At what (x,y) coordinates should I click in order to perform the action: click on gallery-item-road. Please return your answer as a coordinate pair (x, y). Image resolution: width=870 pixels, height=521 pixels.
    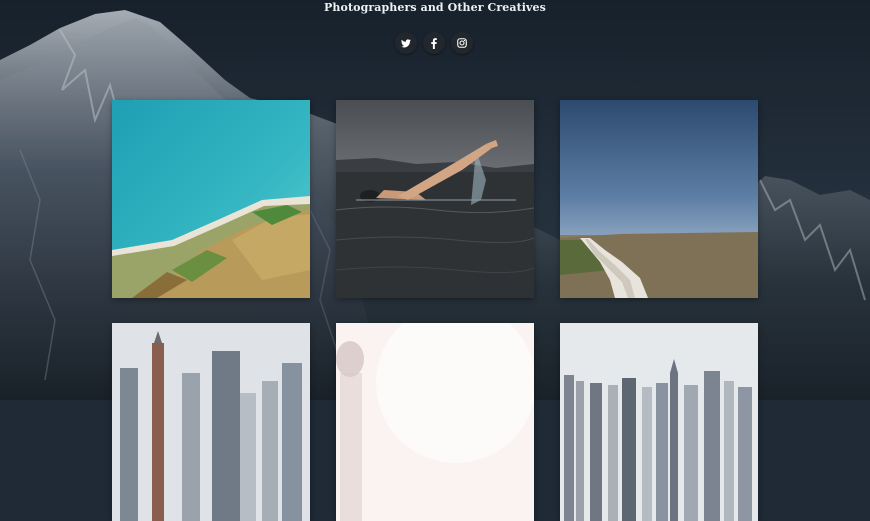
    Looking at the image, I should click on (659, 199).